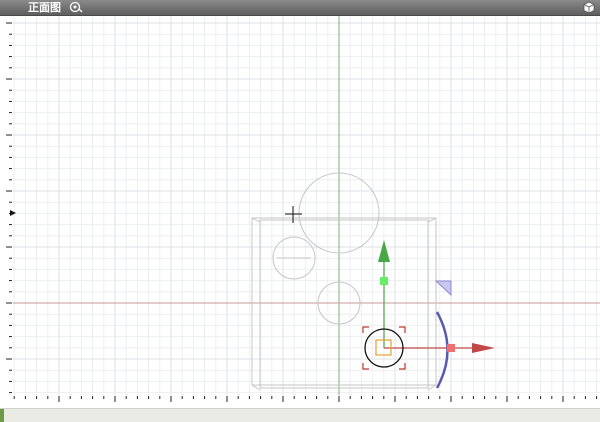  Describe the element at coordinates (44, 7) in the screenshot. I see `view-title: 正面图` at that location.